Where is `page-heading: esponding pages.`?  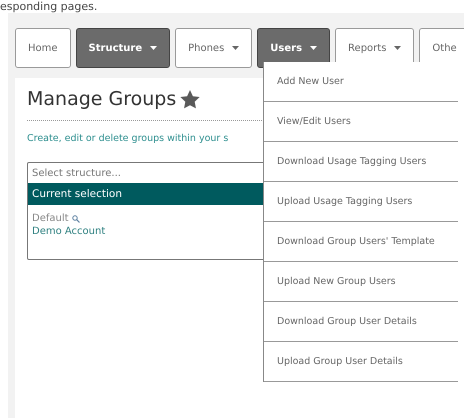
page-heading: esponding pages. is located at coordinates (49, 6).